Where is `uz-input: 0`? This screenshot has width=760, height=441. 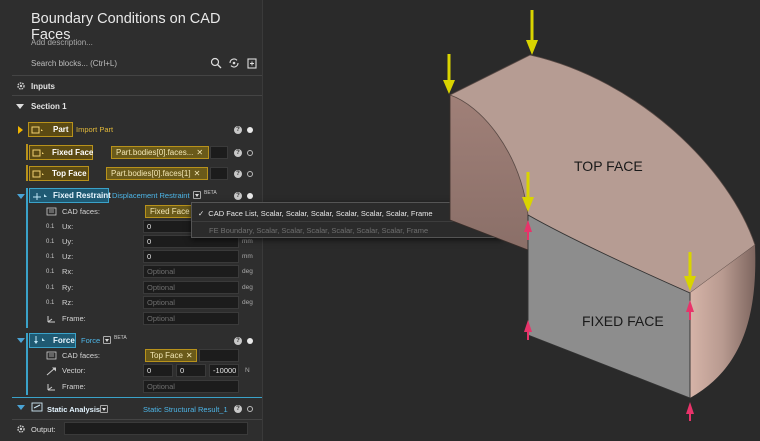 uz-input: 0 is located at coordinates (191, 256).